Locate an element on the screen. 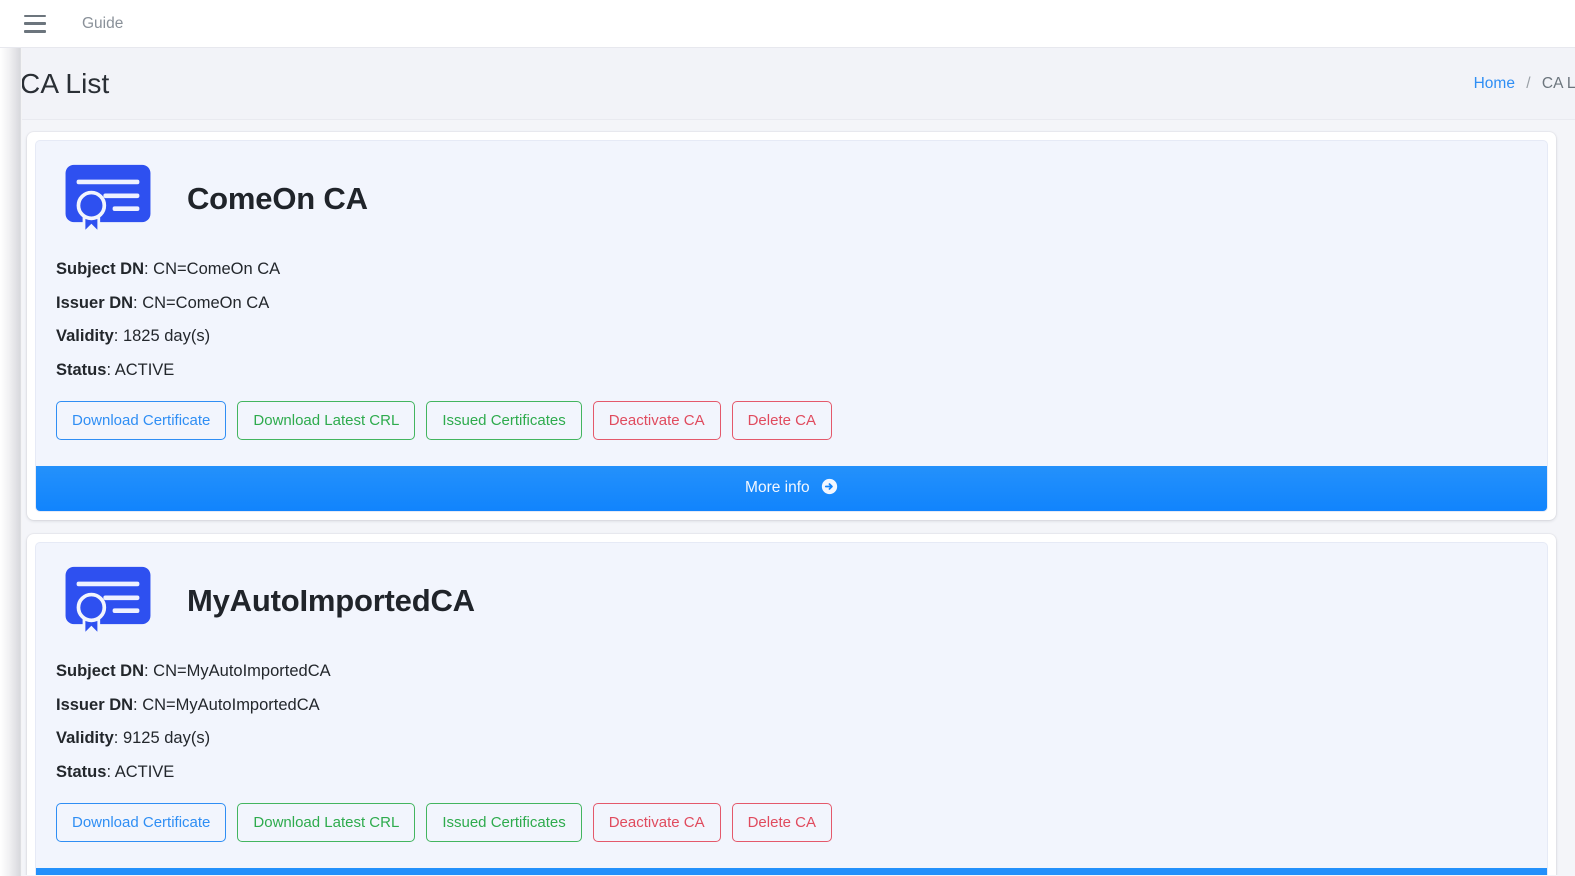 This screenshot has height=876, width=1575. ca-card-header: MyAutoImportedCA is located at coordinates (791, 614).